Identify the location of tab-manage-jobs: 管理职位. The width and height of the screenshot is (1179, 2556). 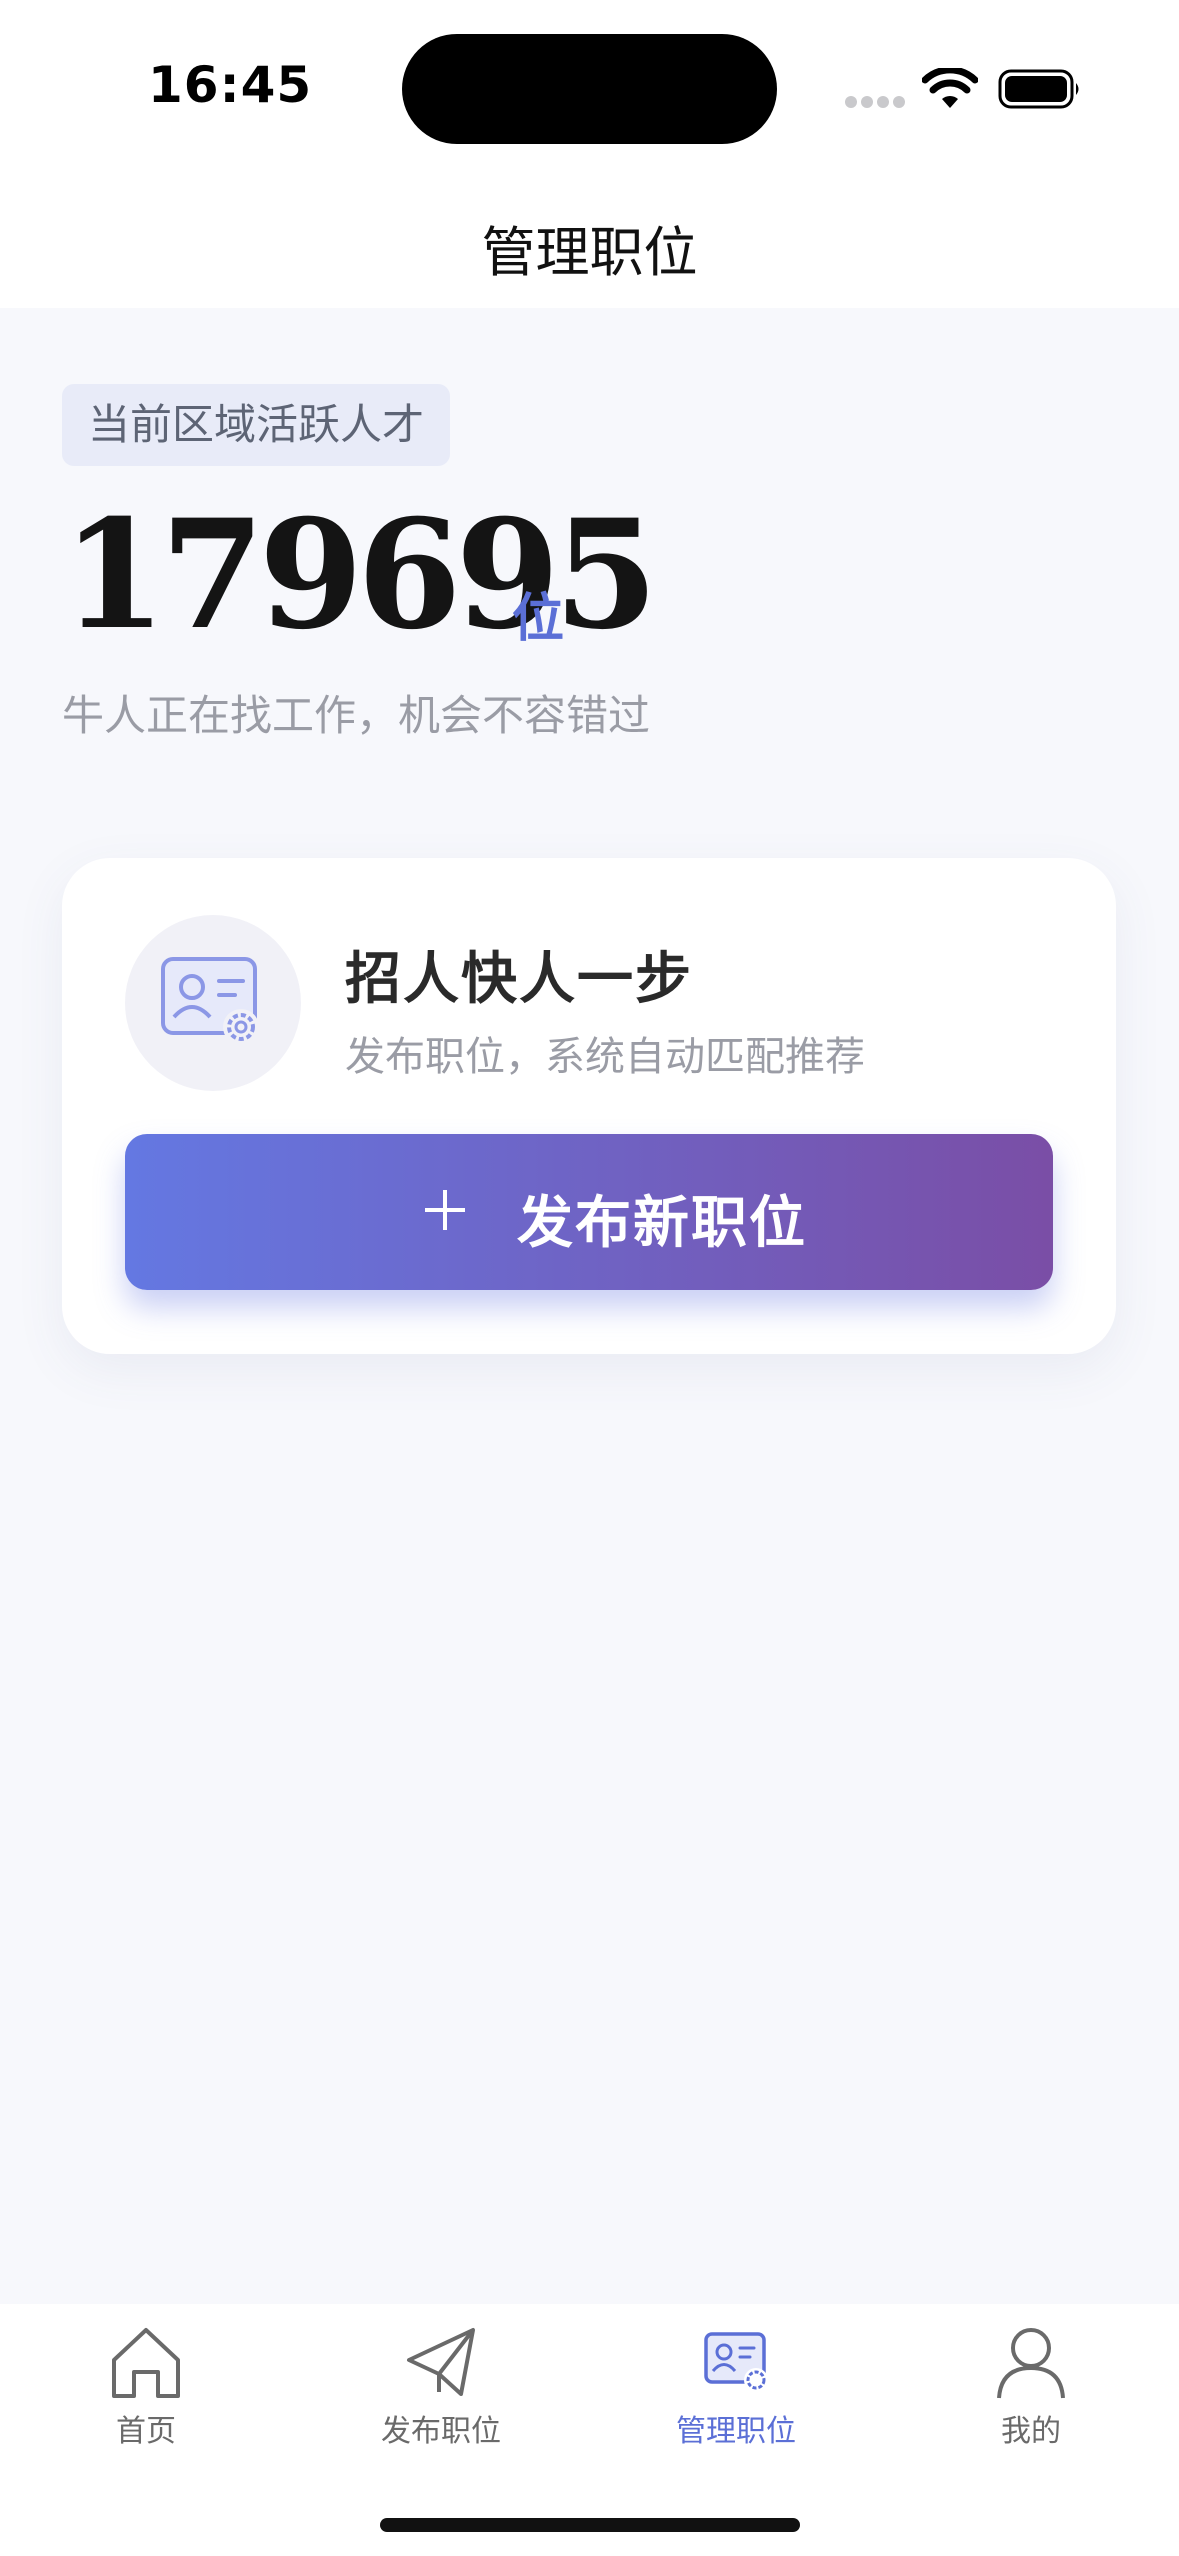
(736, 2394).